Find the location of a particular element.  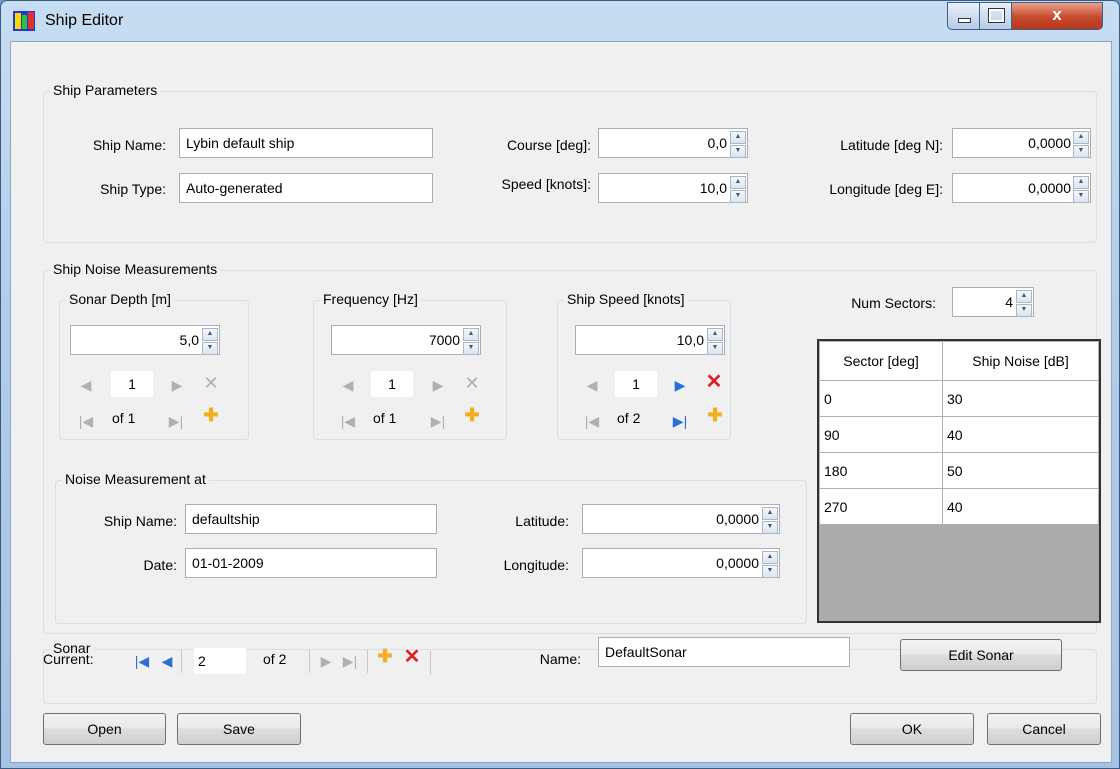

table-row: 90 40 is located at coordinates (959, 434).